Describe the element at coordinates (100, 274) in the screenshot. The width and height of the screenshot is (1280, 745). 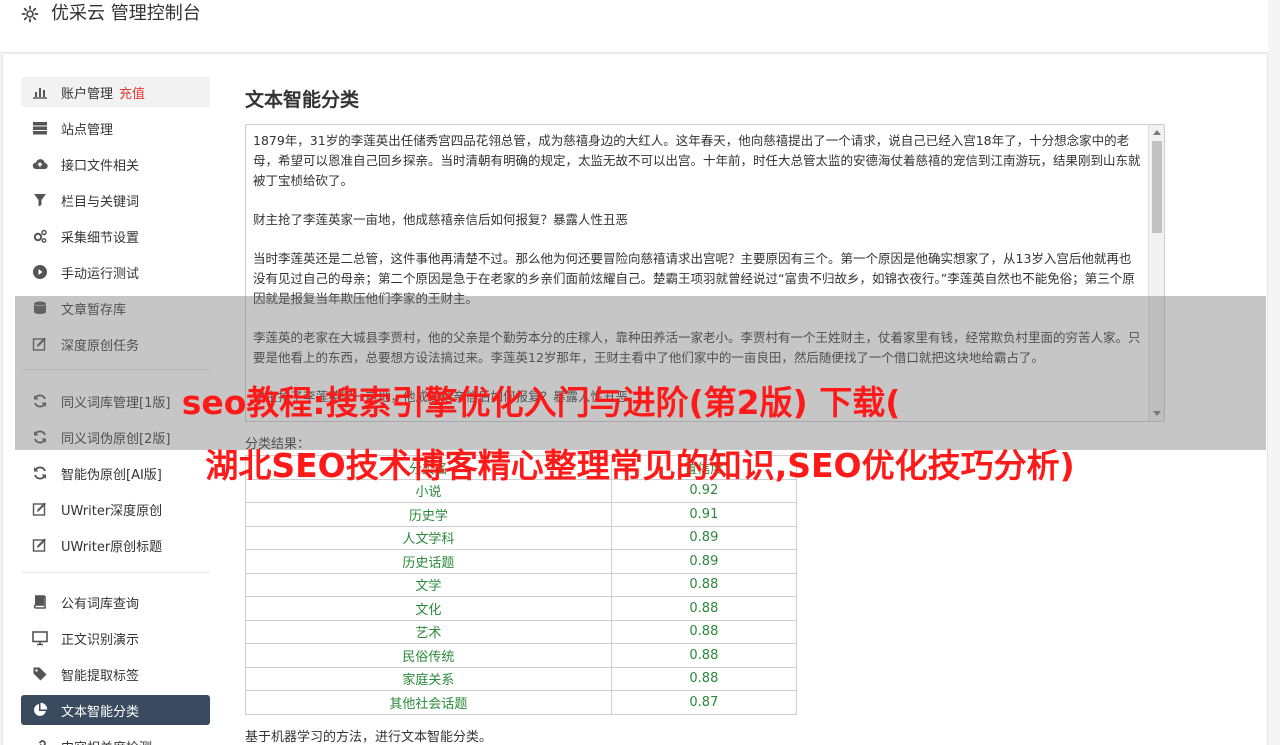
I see `sidebar-item-label: 手动运行测试` at that location.